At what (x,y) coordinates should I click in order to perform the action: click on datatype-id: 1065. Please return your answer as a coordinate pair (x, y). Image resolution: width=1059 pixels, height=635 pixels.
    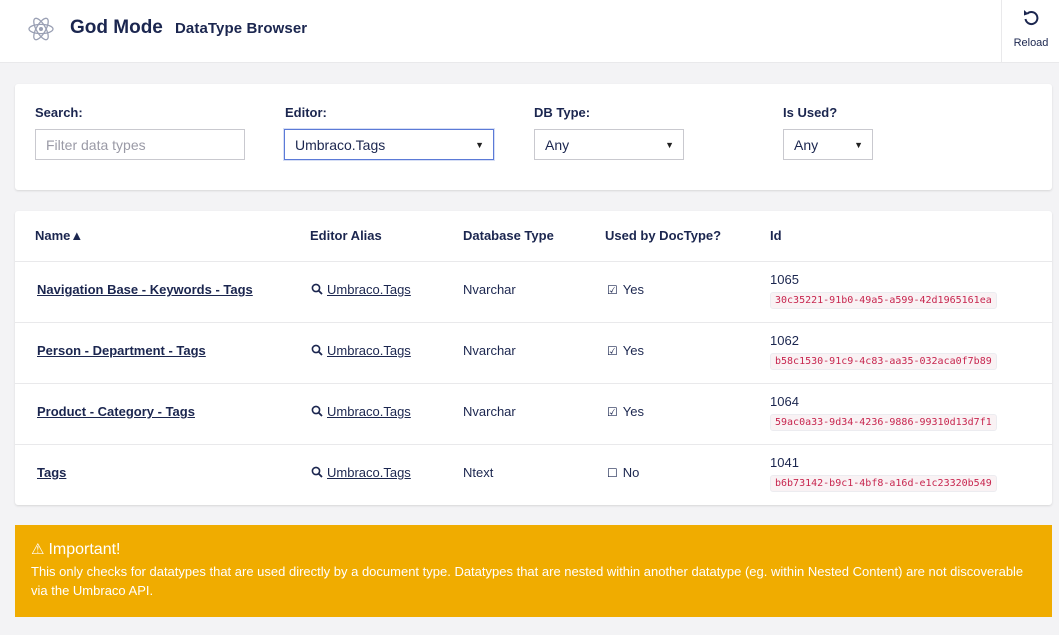
    Looking at the image, I should click on (784, 279).